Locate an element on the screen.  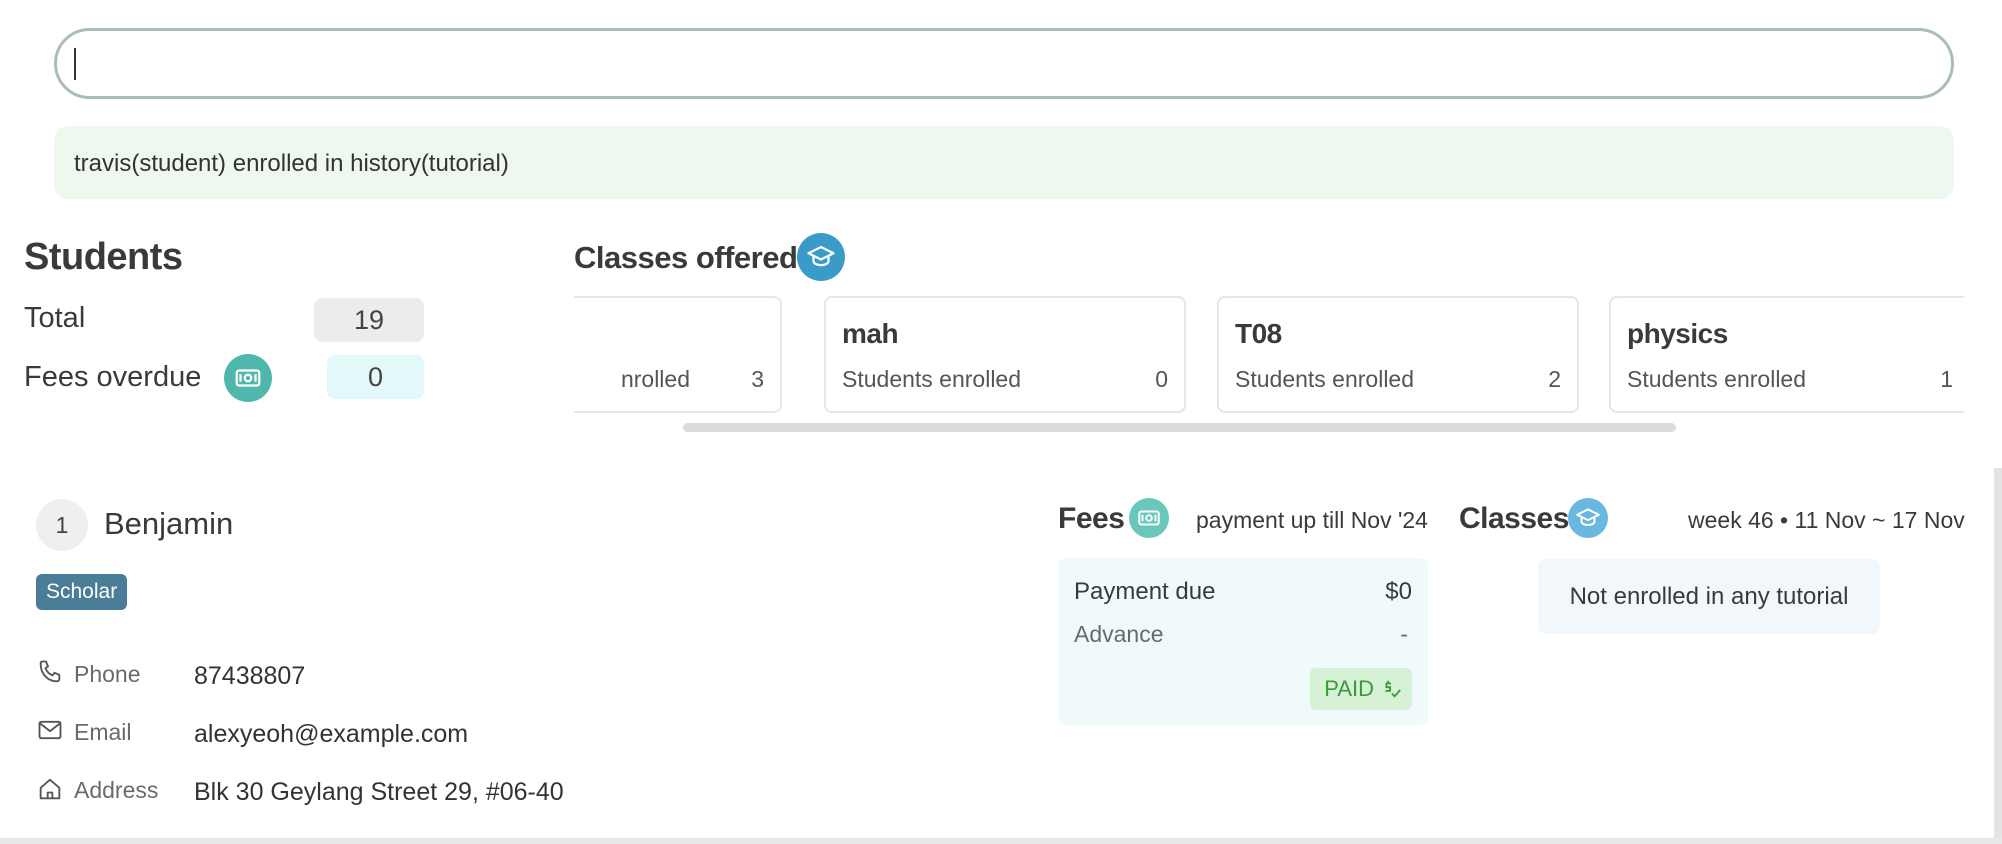
person-index: 1 is located at coordinates (62, 525).